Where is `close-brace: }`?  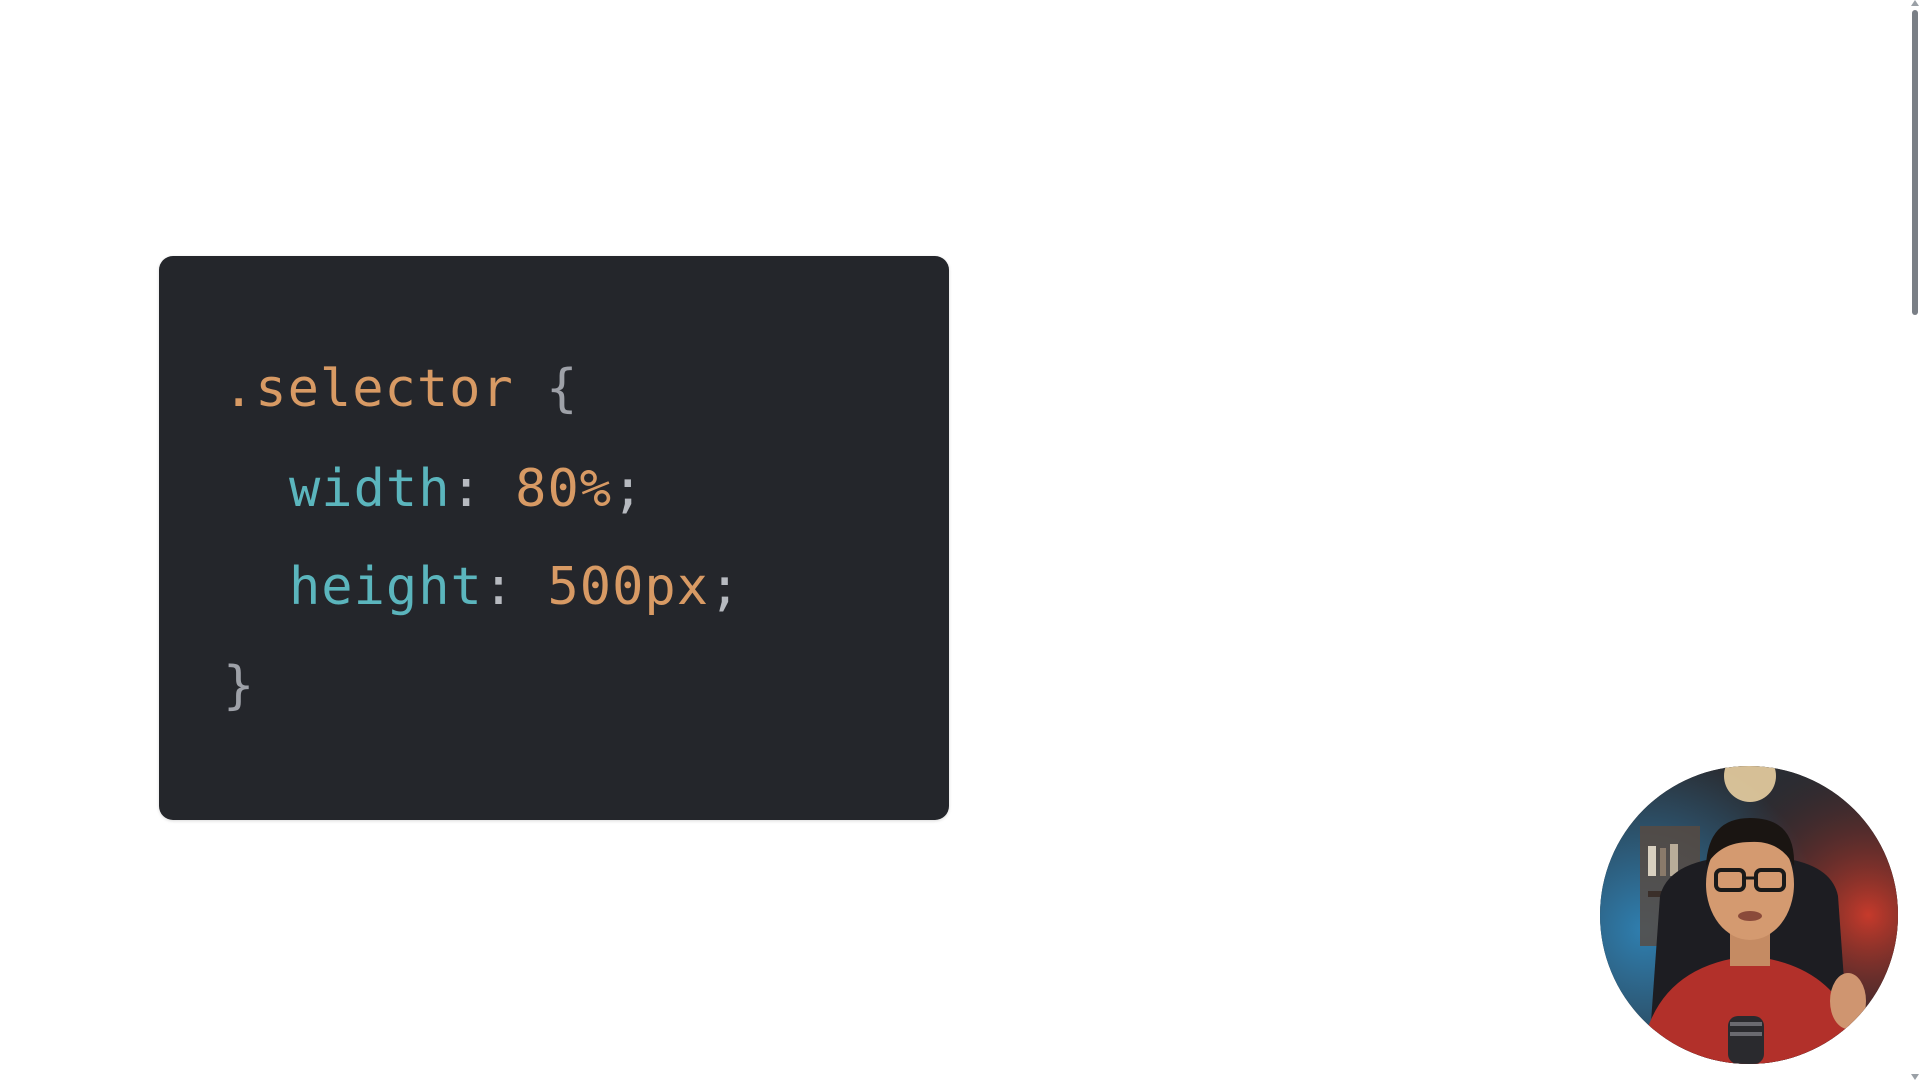 close-brace: } is located at coordinates (239, 686).